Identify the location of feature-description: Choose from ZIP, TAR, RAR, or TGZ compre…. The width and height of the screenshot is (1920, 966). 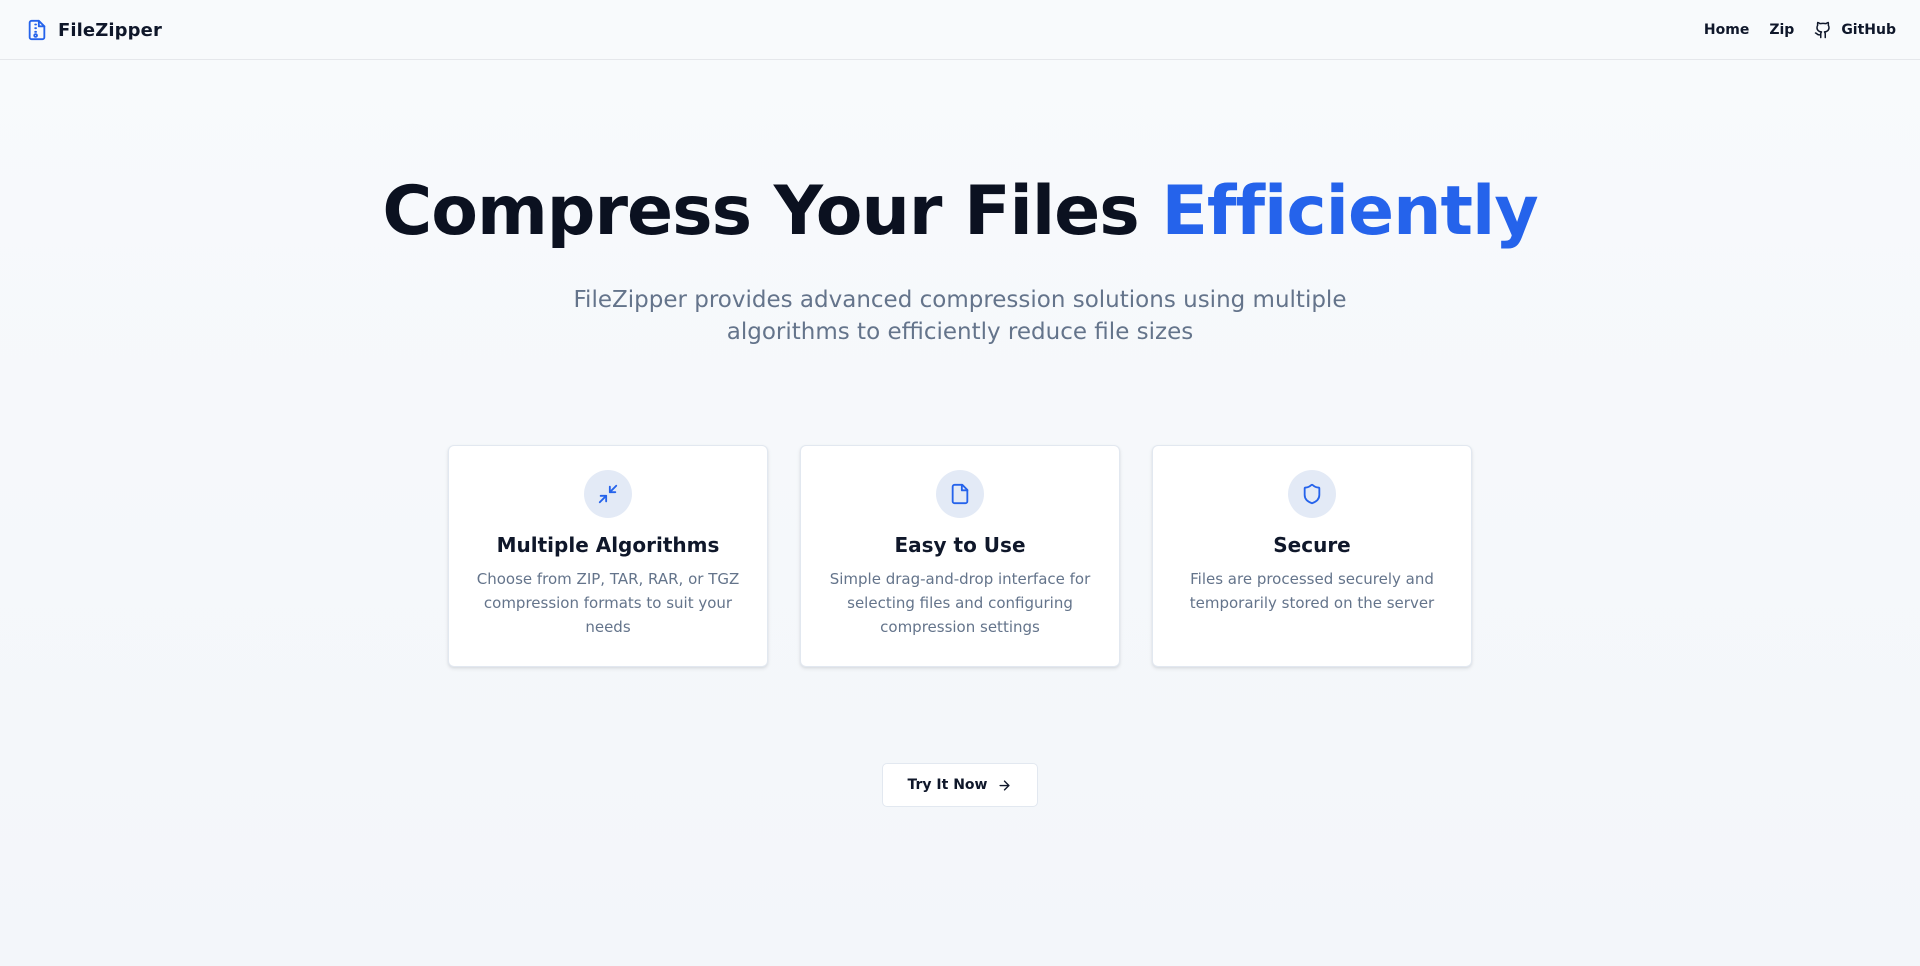
(608, 603).